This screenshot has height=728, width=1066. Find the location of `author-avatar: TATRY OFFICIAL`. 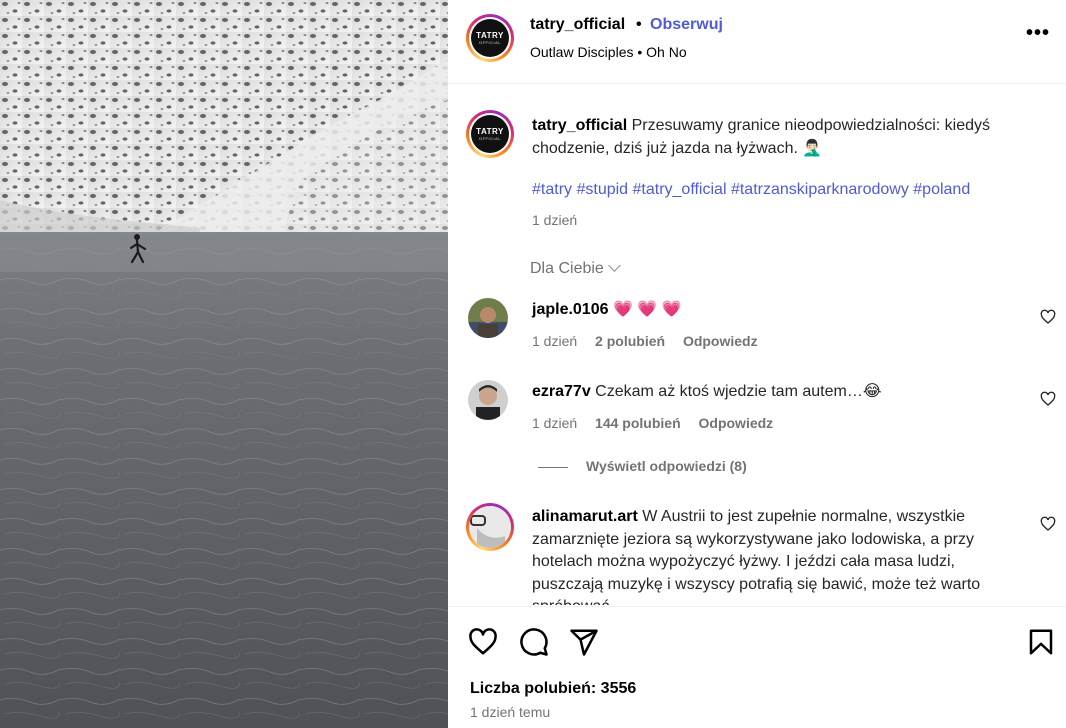

author-avatar: TATRY OFFICIAL is located at coordinates (490, 38).